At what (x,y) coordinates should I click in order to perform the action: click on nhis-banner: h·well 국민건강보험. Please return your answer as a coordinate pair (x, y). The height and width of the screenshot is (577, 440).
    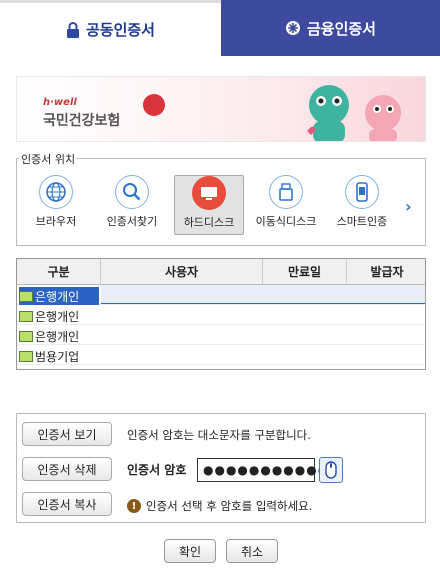
    Looking at the image, I should click on (221, 109).